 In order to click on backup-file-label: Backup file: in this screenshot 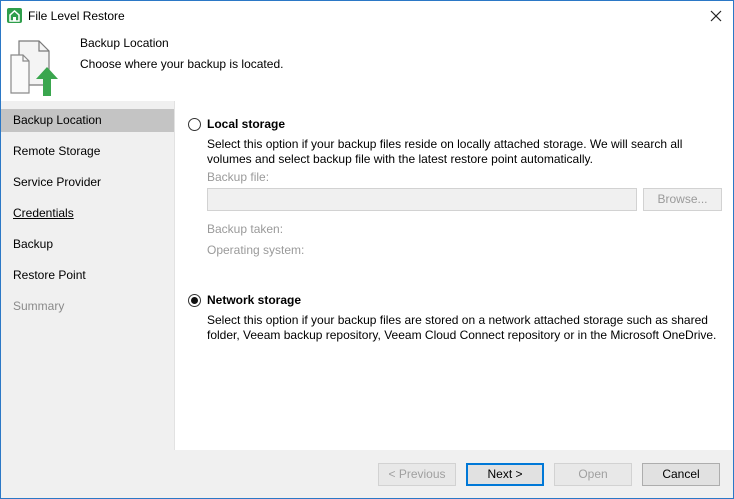, I will do `click(238, 177)`.